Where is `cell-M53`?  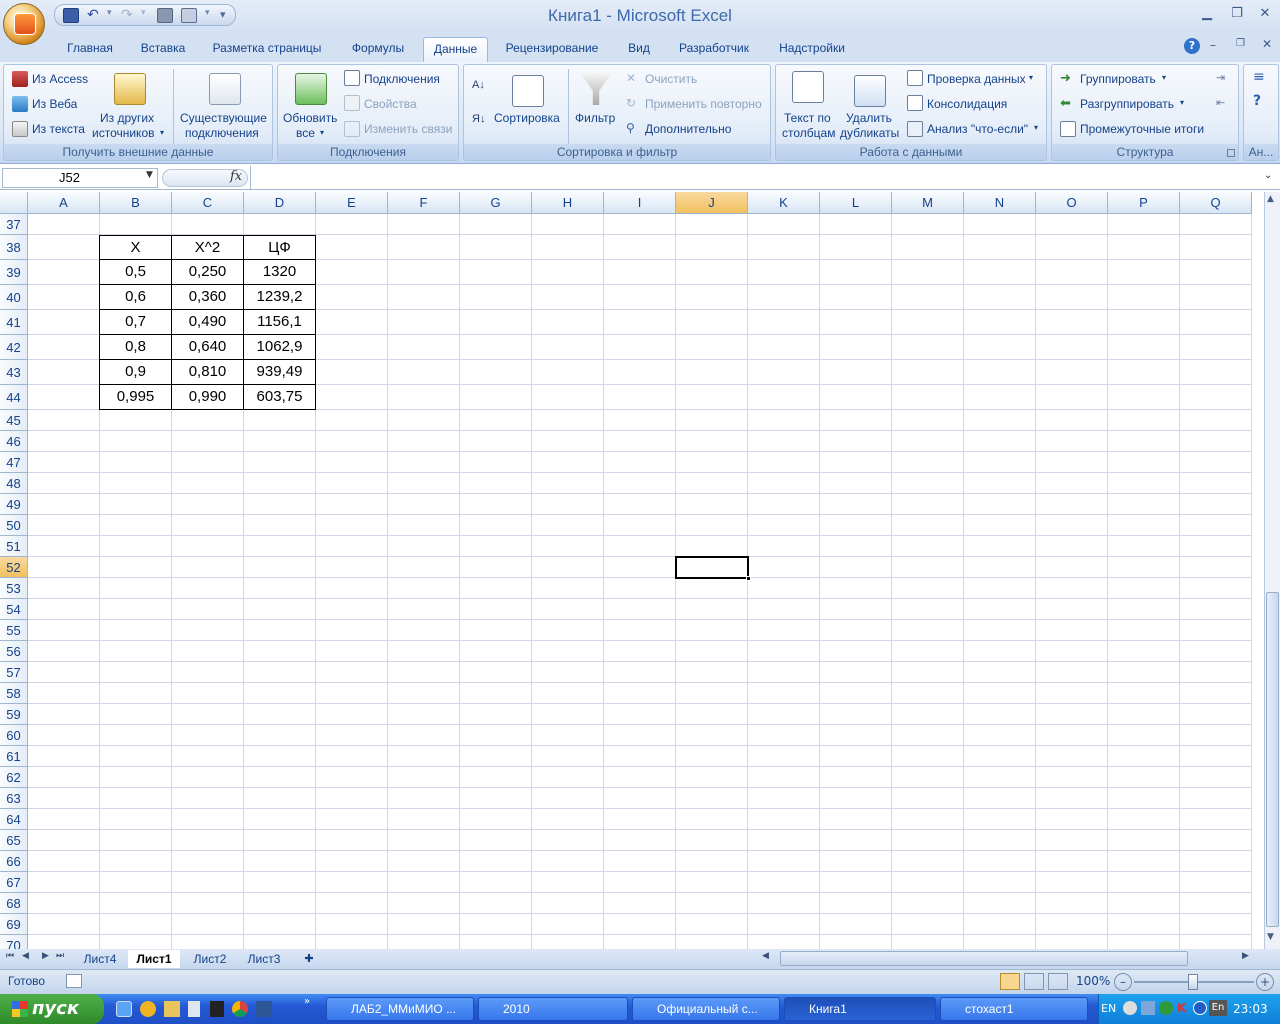
cell-M53 is located at coordinates (928, 588).